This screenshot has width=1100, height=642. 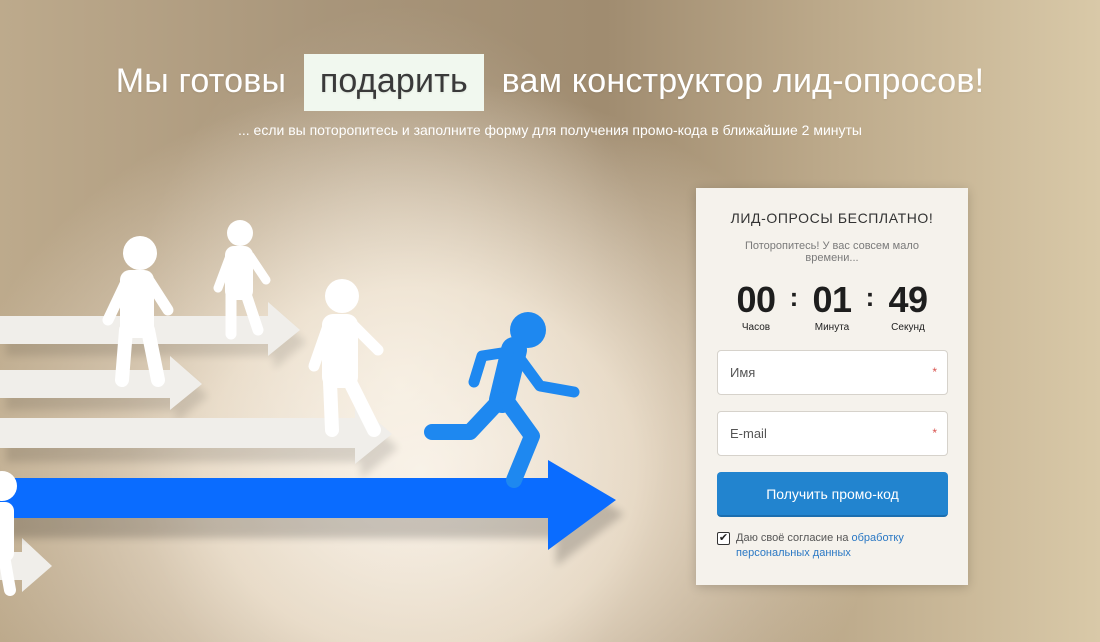 What do you see at coordinates (756, 299) in the screenshot?
I see `timer-hours-value: 00` at bounding box center [756, 299].